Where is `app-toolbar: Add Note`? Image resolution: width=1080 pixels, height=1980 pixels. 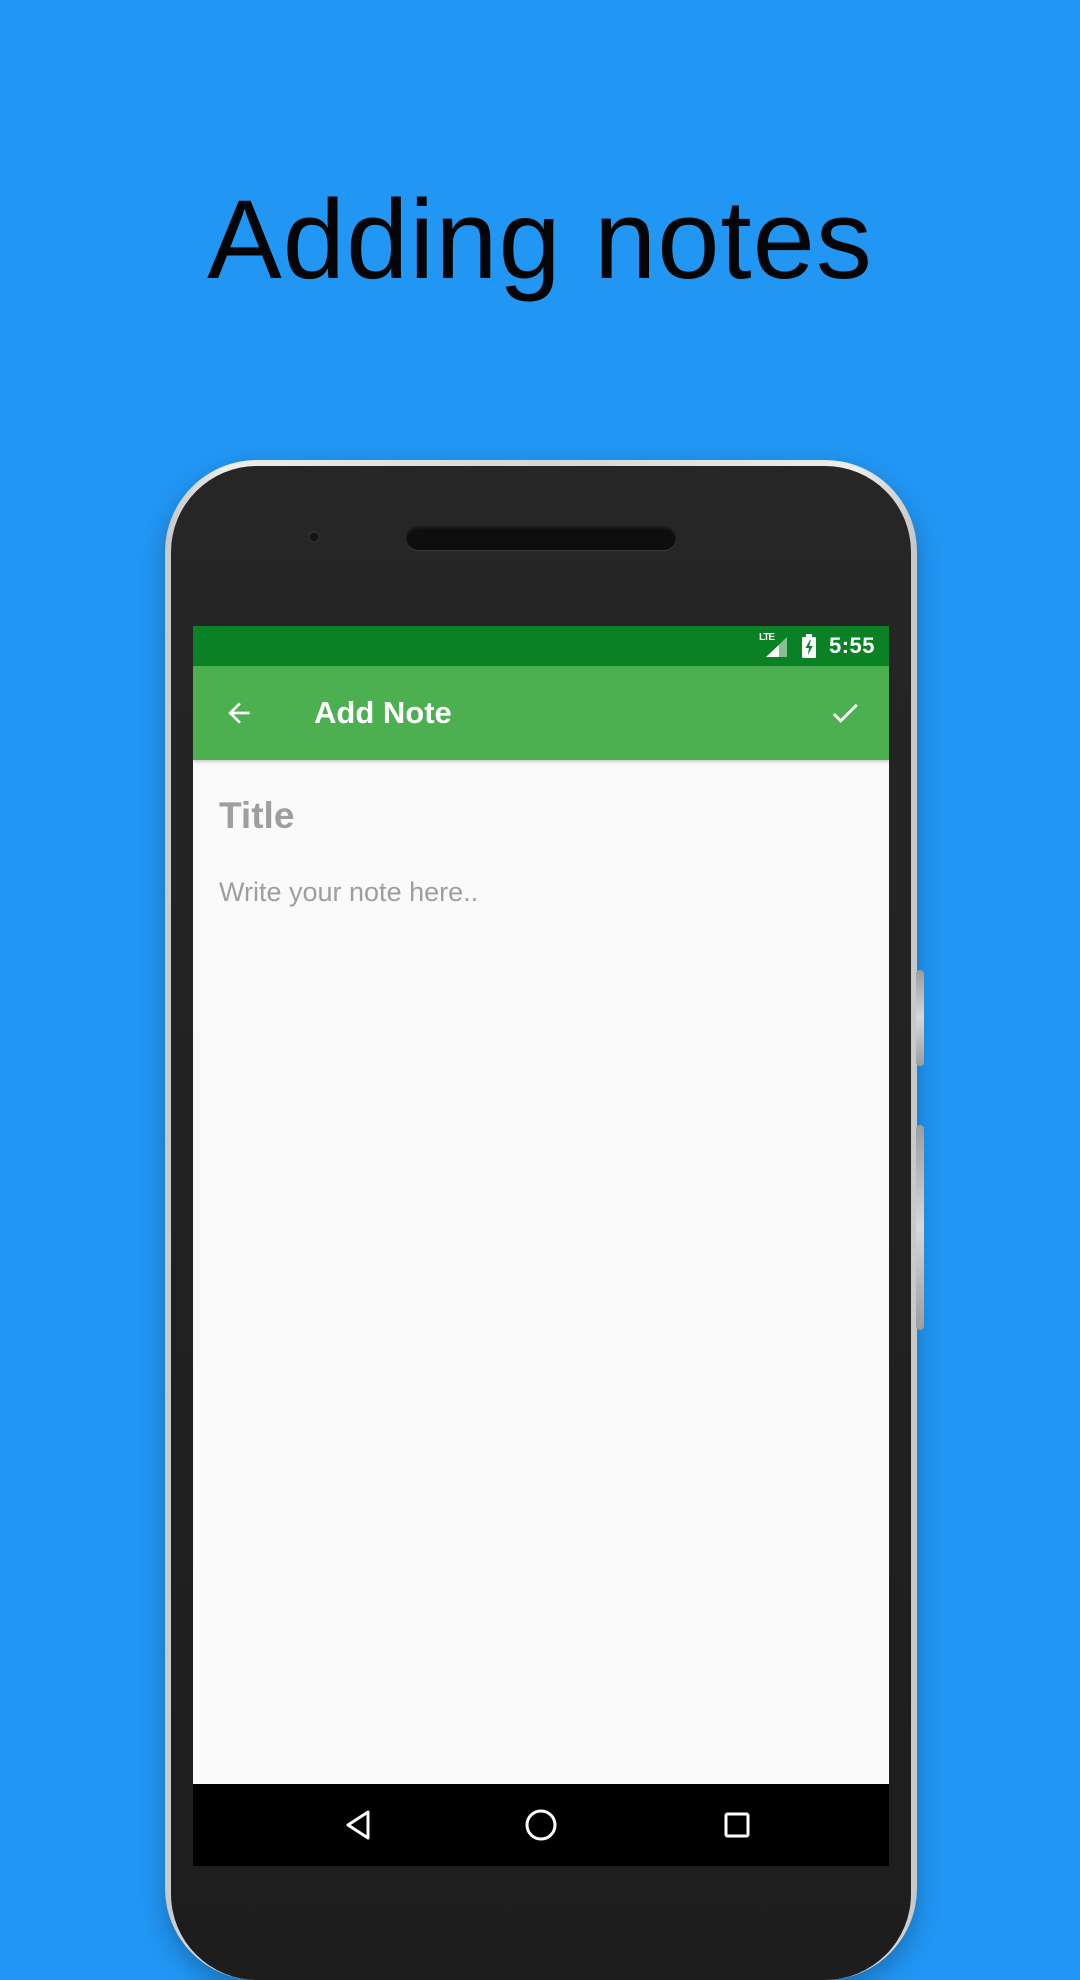
app-toolbar: Add Note is located at coordinates (541, 713).